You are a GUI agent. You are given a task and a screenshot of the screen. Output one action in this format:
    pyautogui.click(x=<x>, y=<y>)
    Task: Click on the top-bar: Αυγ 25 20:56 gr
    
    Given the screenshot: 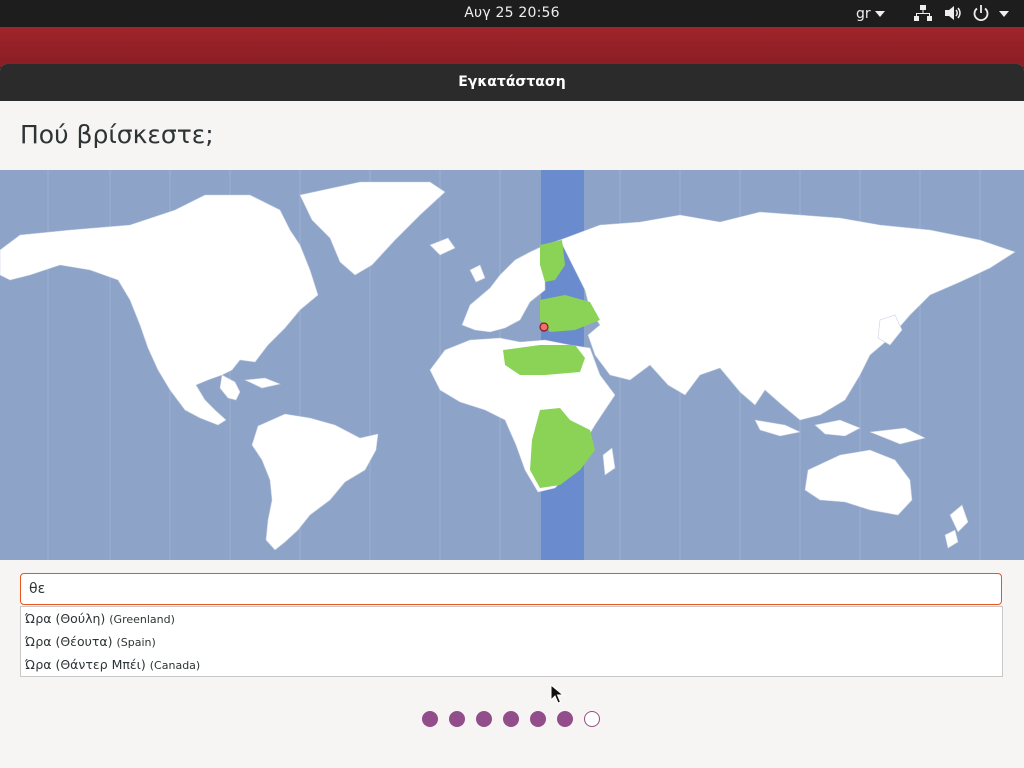 What is the action you would take?
    pyautogui.click(x=512, y=13)
    